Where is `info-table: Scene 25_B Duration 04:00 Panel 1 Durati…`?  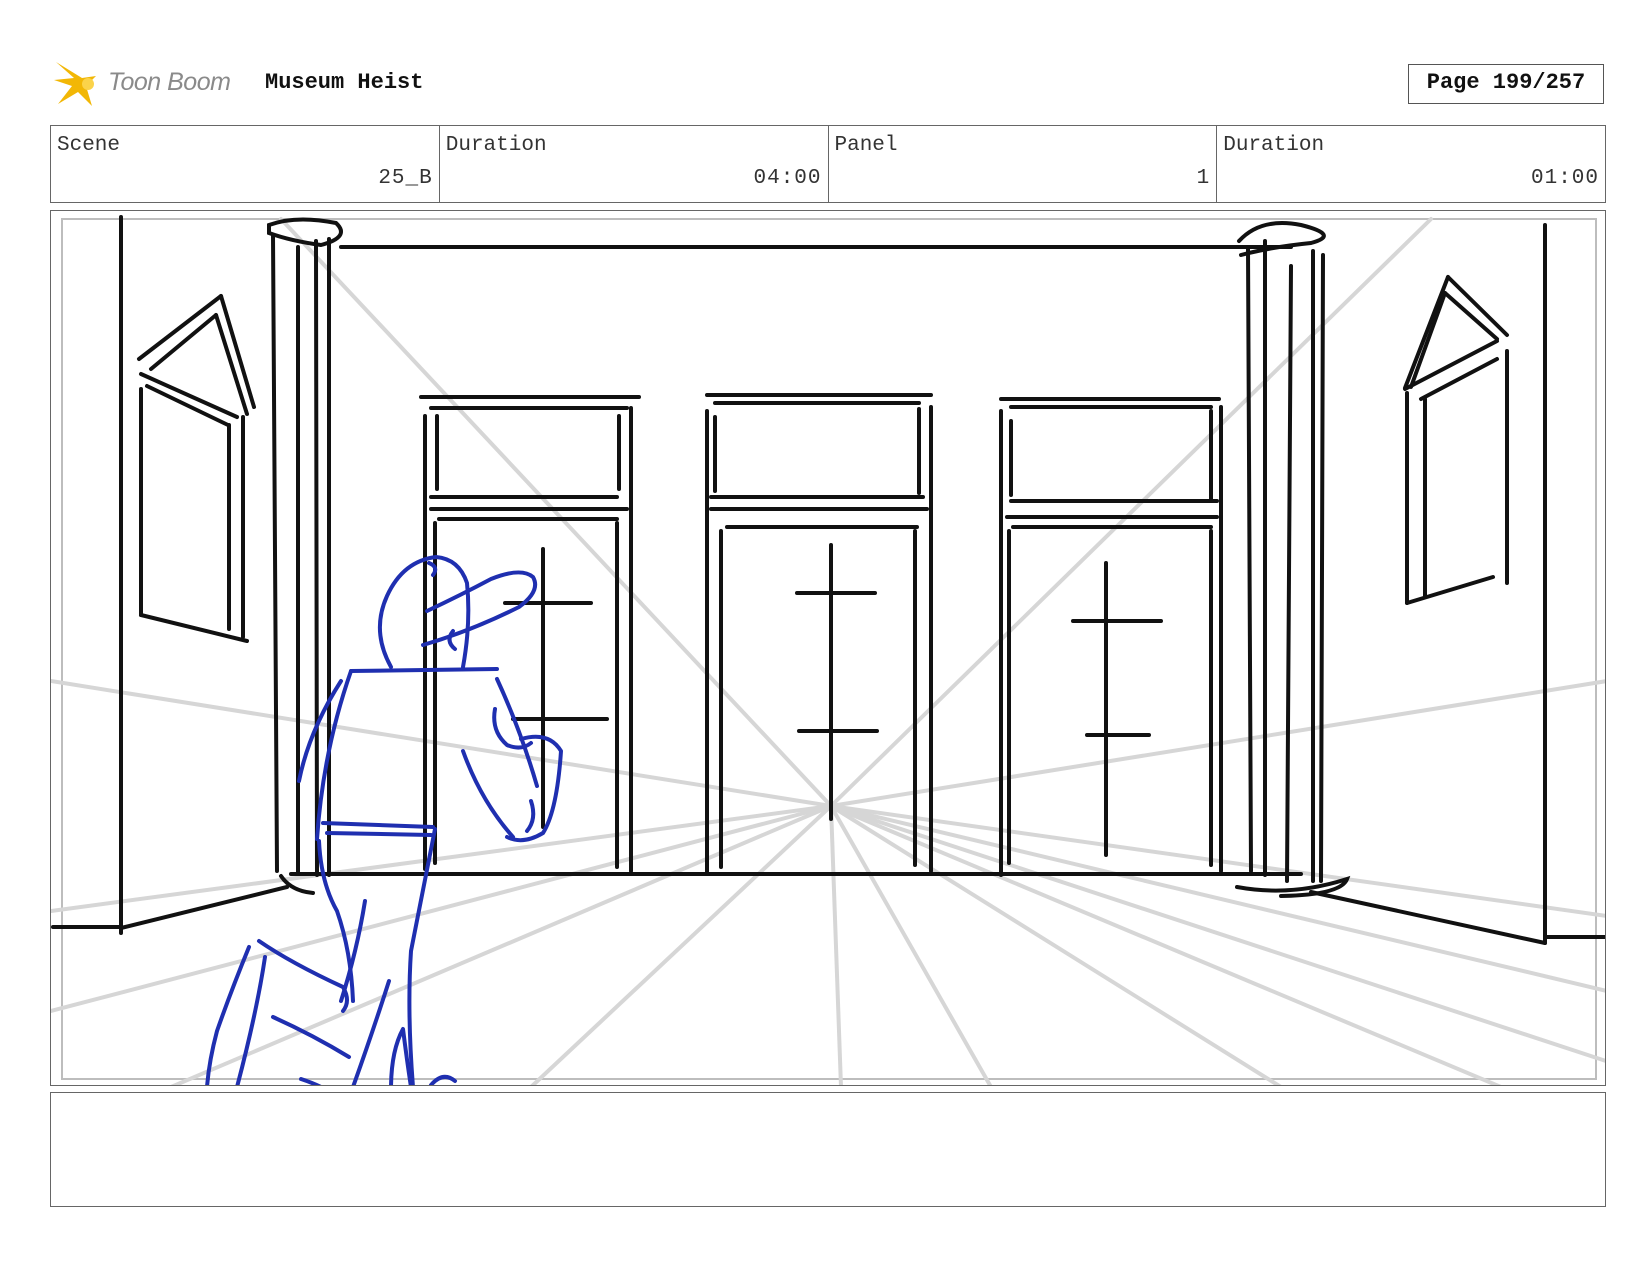
info-table: Scene 25_B Duration 04:00 Panel 1 Durati… is located at coordinates (828, 164).